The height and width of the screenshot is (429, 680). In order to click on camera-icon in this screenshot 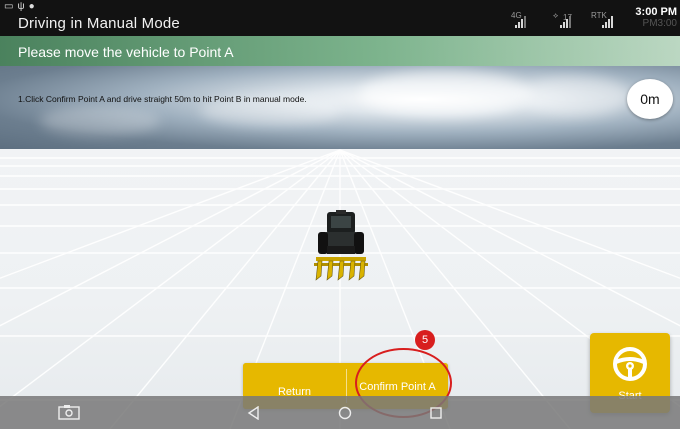, I will do `click(69, 412)`.